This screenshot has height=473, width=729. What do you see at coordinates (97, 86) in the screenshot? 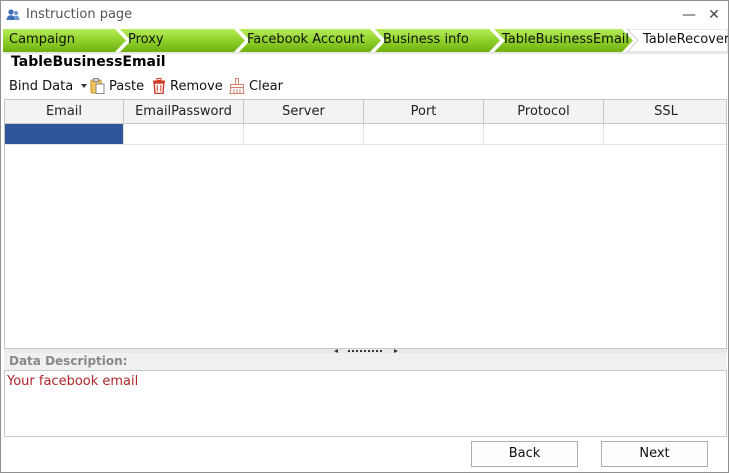
I see `paste-icon` at bounding box center [97, 86].